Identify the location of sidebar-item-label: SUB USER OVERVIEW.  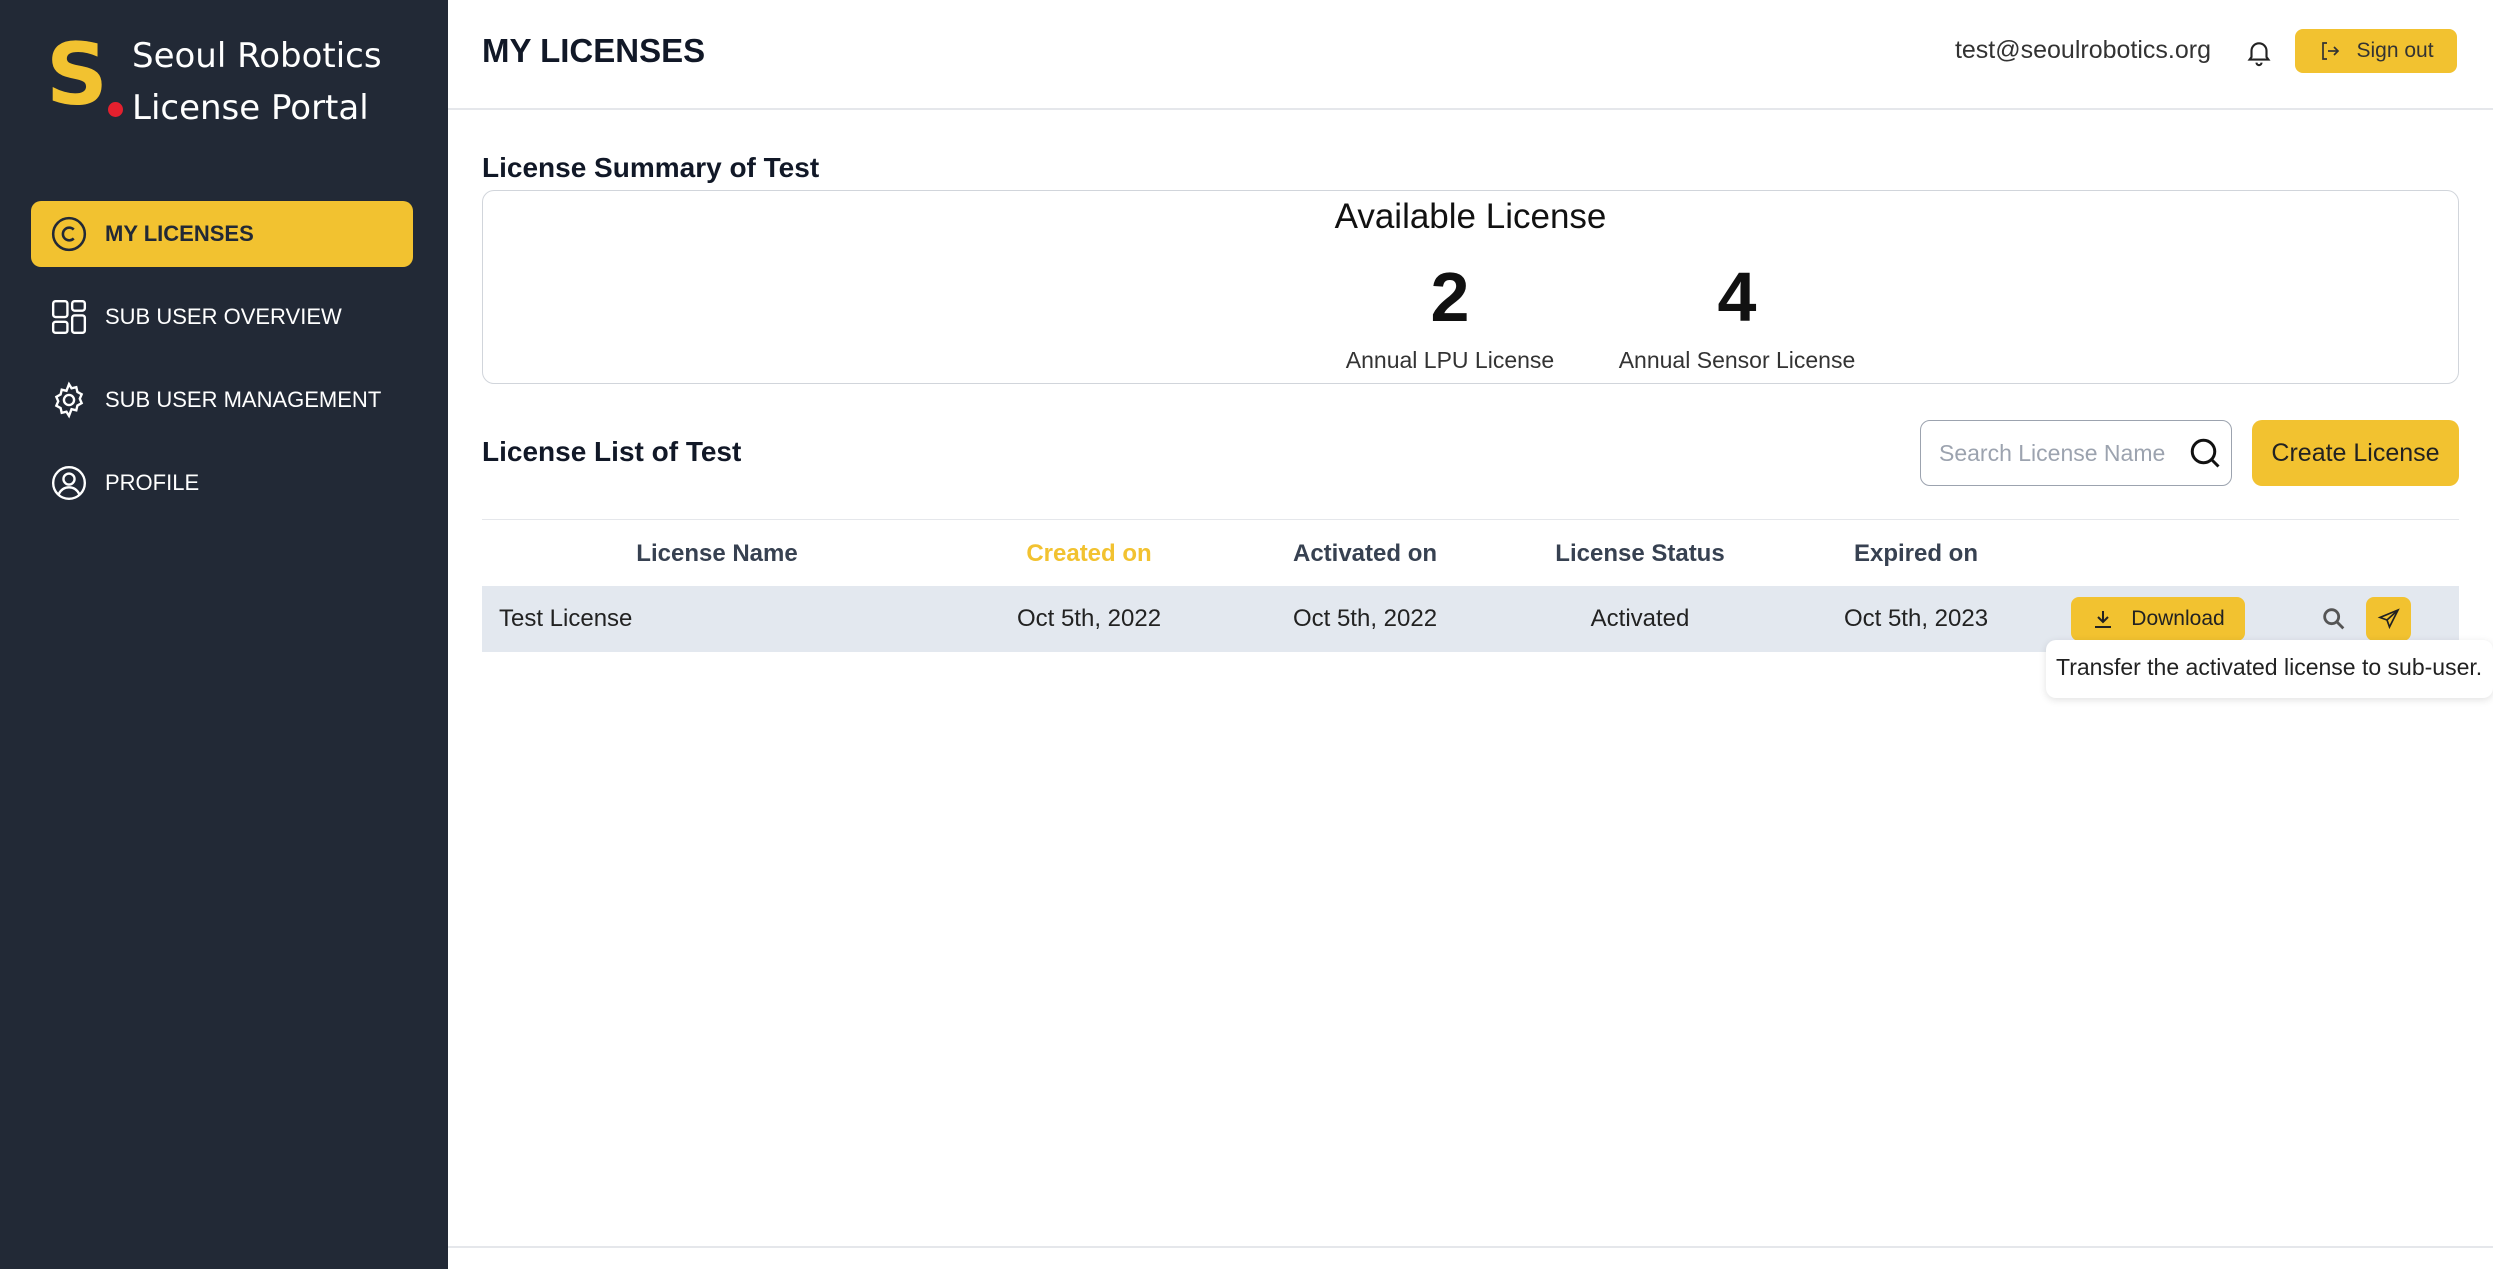
(223, 316).